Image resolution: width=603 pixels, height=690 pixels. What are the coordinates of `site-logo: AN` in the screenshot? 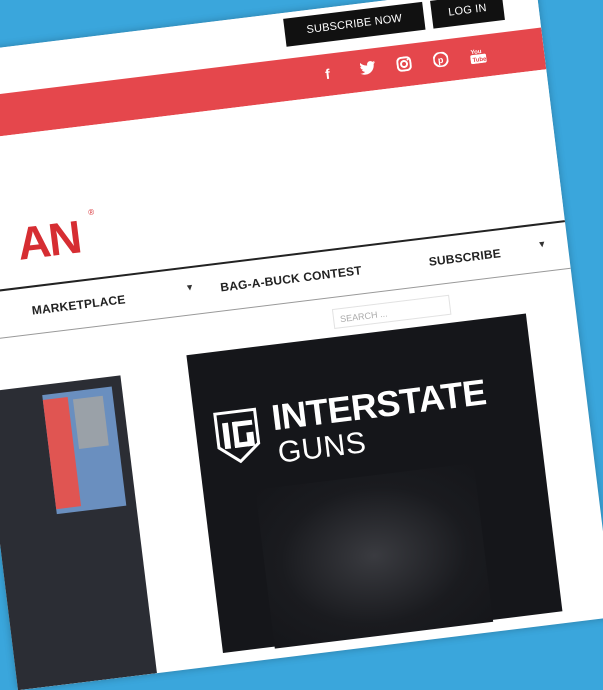 It's located at (48, 240).